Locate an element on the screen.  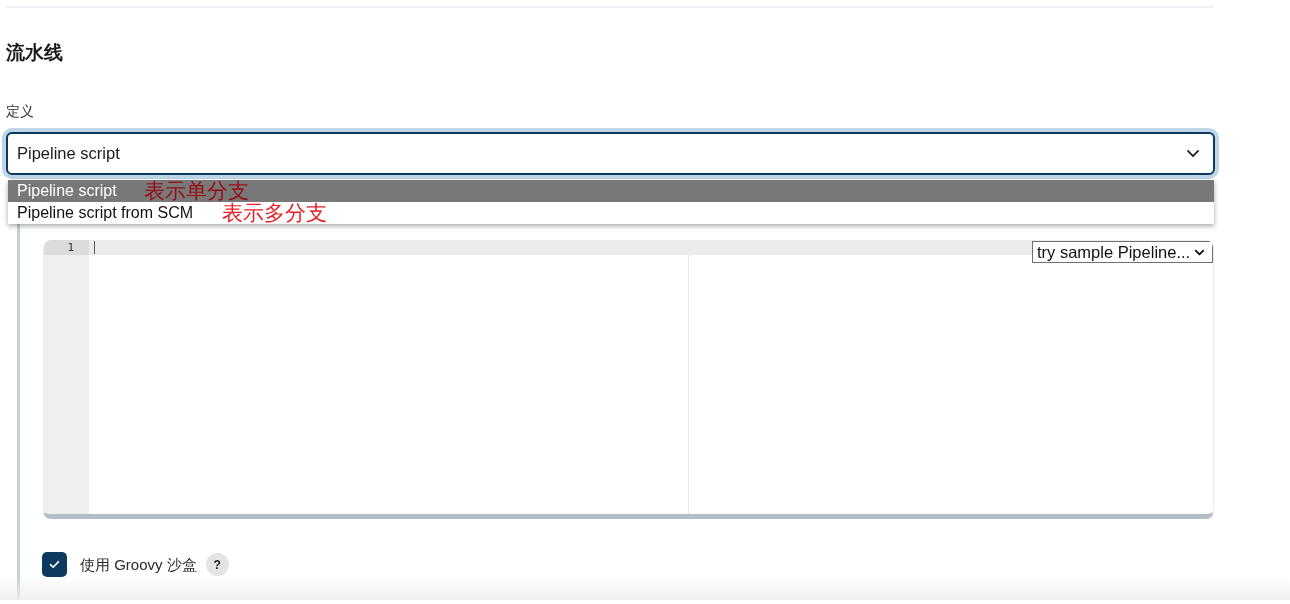
sandbox-checkbox is located at coordinates (54, 564).